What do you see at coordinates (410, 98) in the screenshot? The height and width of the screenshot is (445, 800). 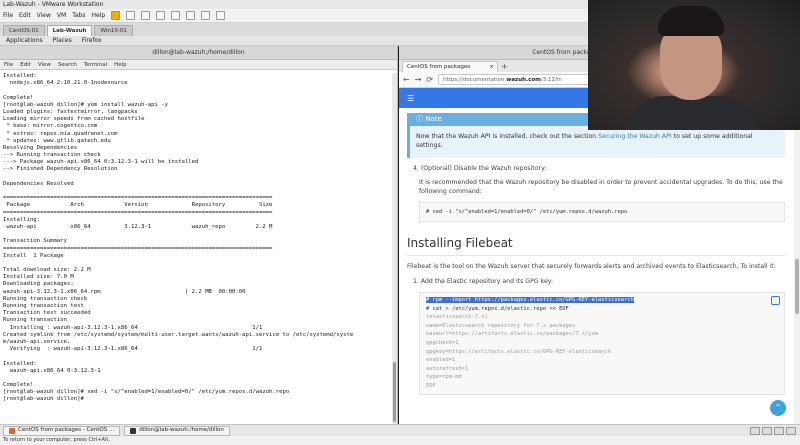 I see `hamburger-menu-icon: ☰` at bounding box center [410, 98].